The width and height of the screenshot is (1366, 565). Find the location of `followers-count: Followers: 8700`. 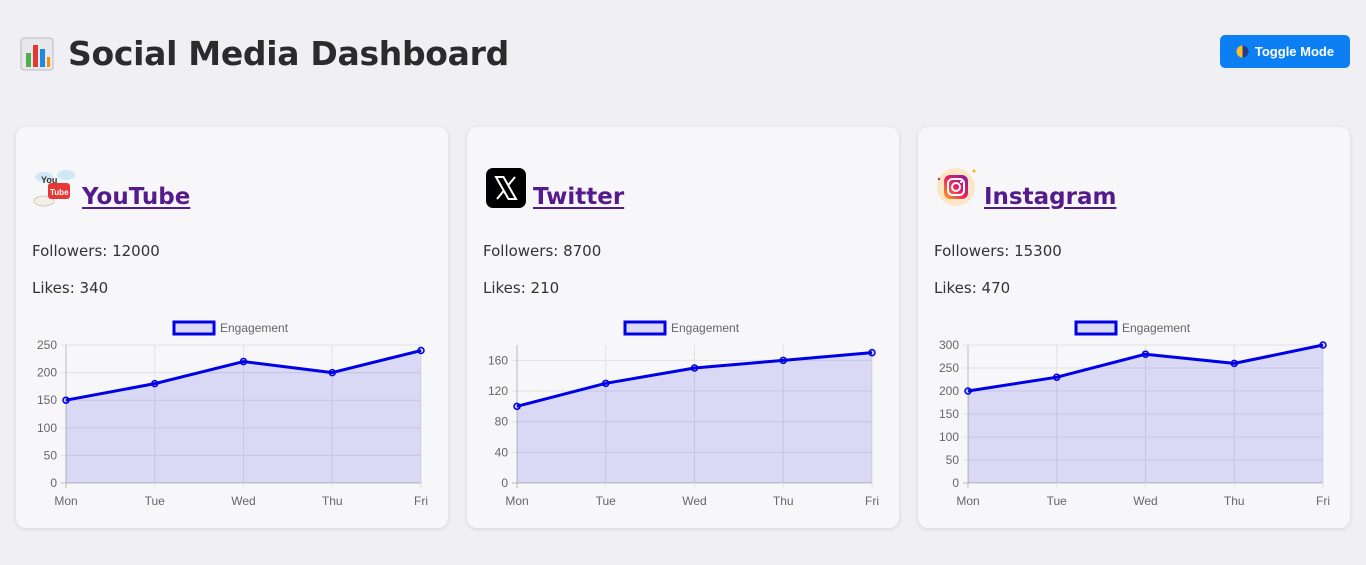

followers-count: Followers: 8700 is located at coordinates (542, 251).